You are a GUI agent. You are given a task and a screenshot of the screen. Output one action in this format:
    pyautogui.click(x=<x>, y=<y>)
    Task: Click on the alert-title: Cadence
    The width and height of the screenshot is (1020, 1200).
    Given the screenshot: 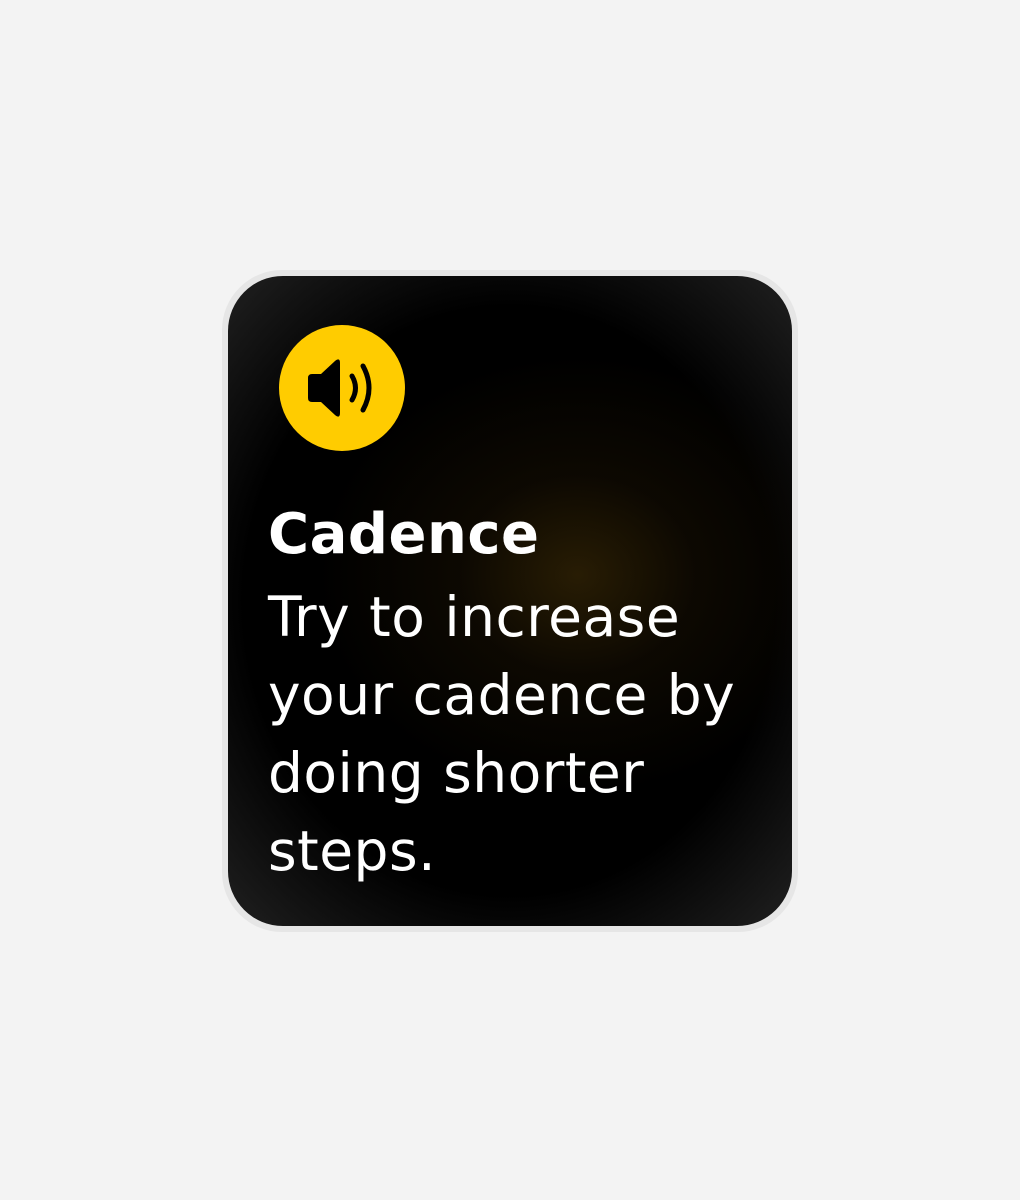 What is the action you would take?
    pyautogui.click(x=404, y=534)
    